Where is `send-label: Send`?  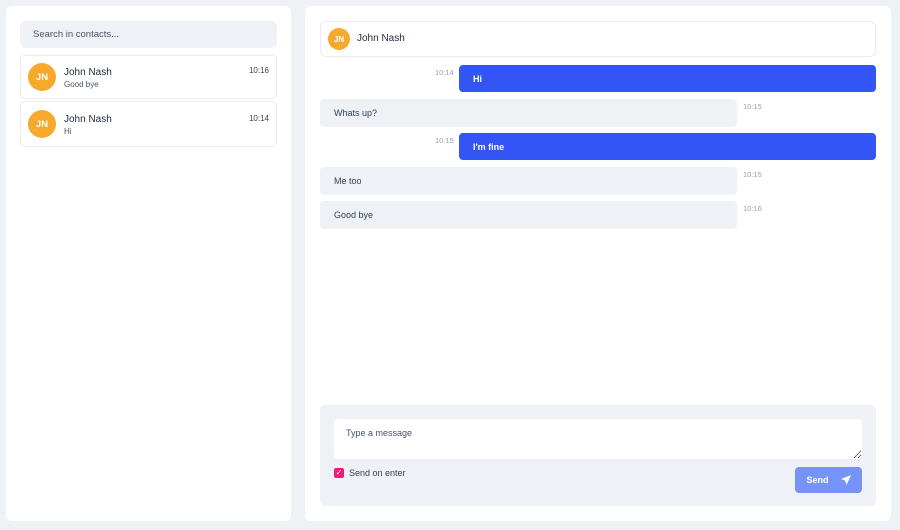 send-label: Send is located at coordinates (817, 480).